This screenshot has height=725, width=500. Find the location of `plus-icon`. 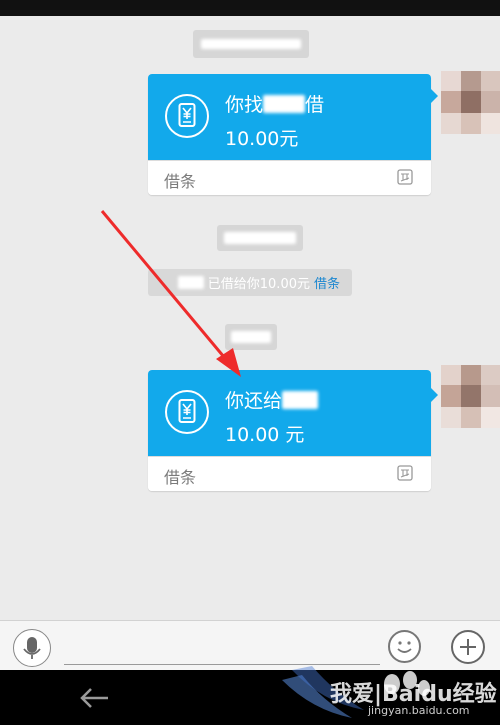

plus-icon is located at coordinates (468, 647).